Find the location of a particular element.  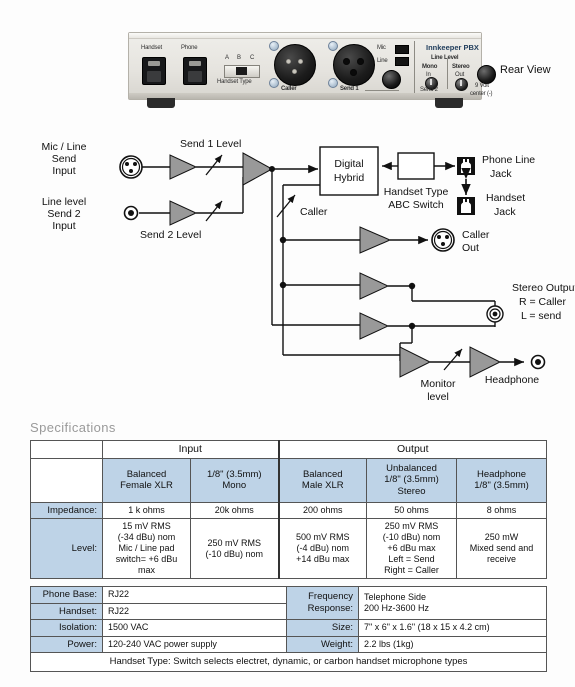

caller-xlr-male-connector is located at coordinates (295, 65).